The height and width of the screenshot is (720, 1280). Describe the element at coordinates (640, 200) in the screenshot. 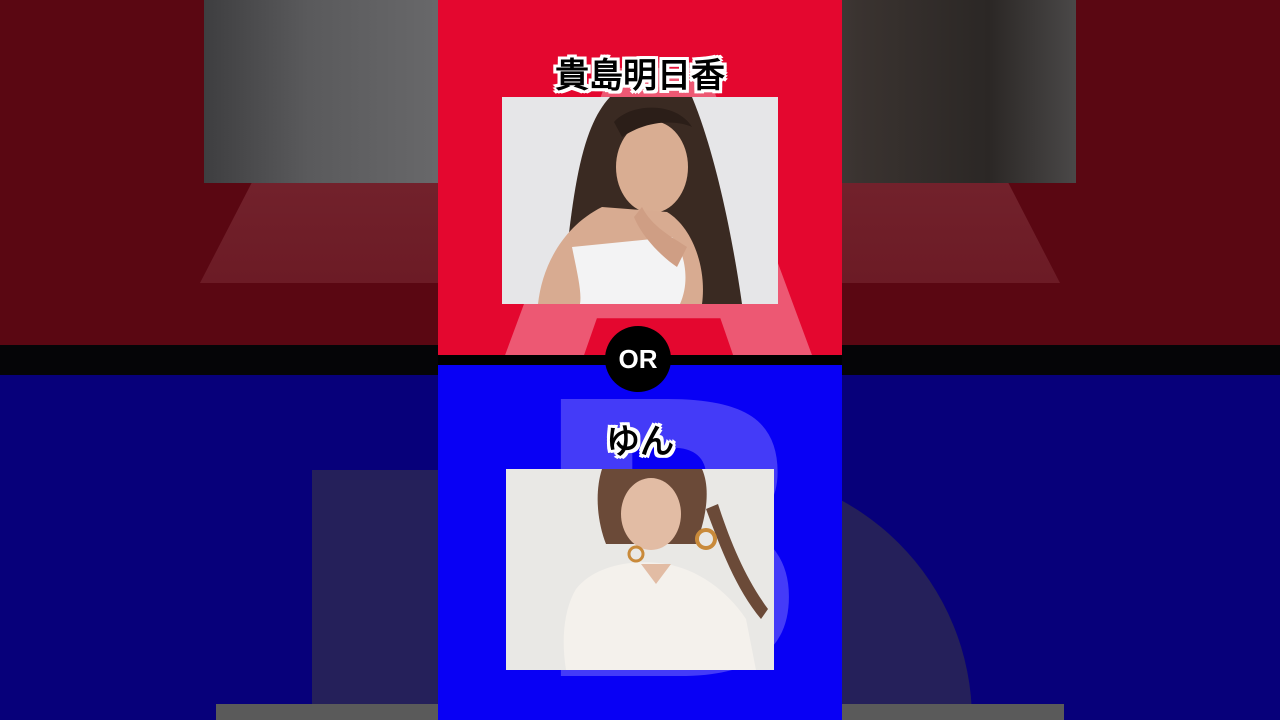

I see `option-a-photo` at that location.